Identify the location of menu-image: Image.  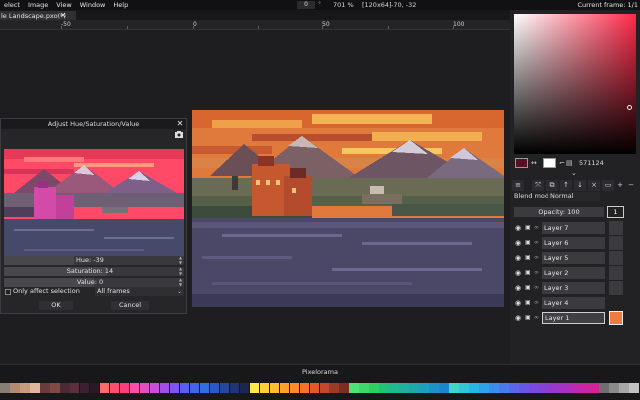
(38, 5).